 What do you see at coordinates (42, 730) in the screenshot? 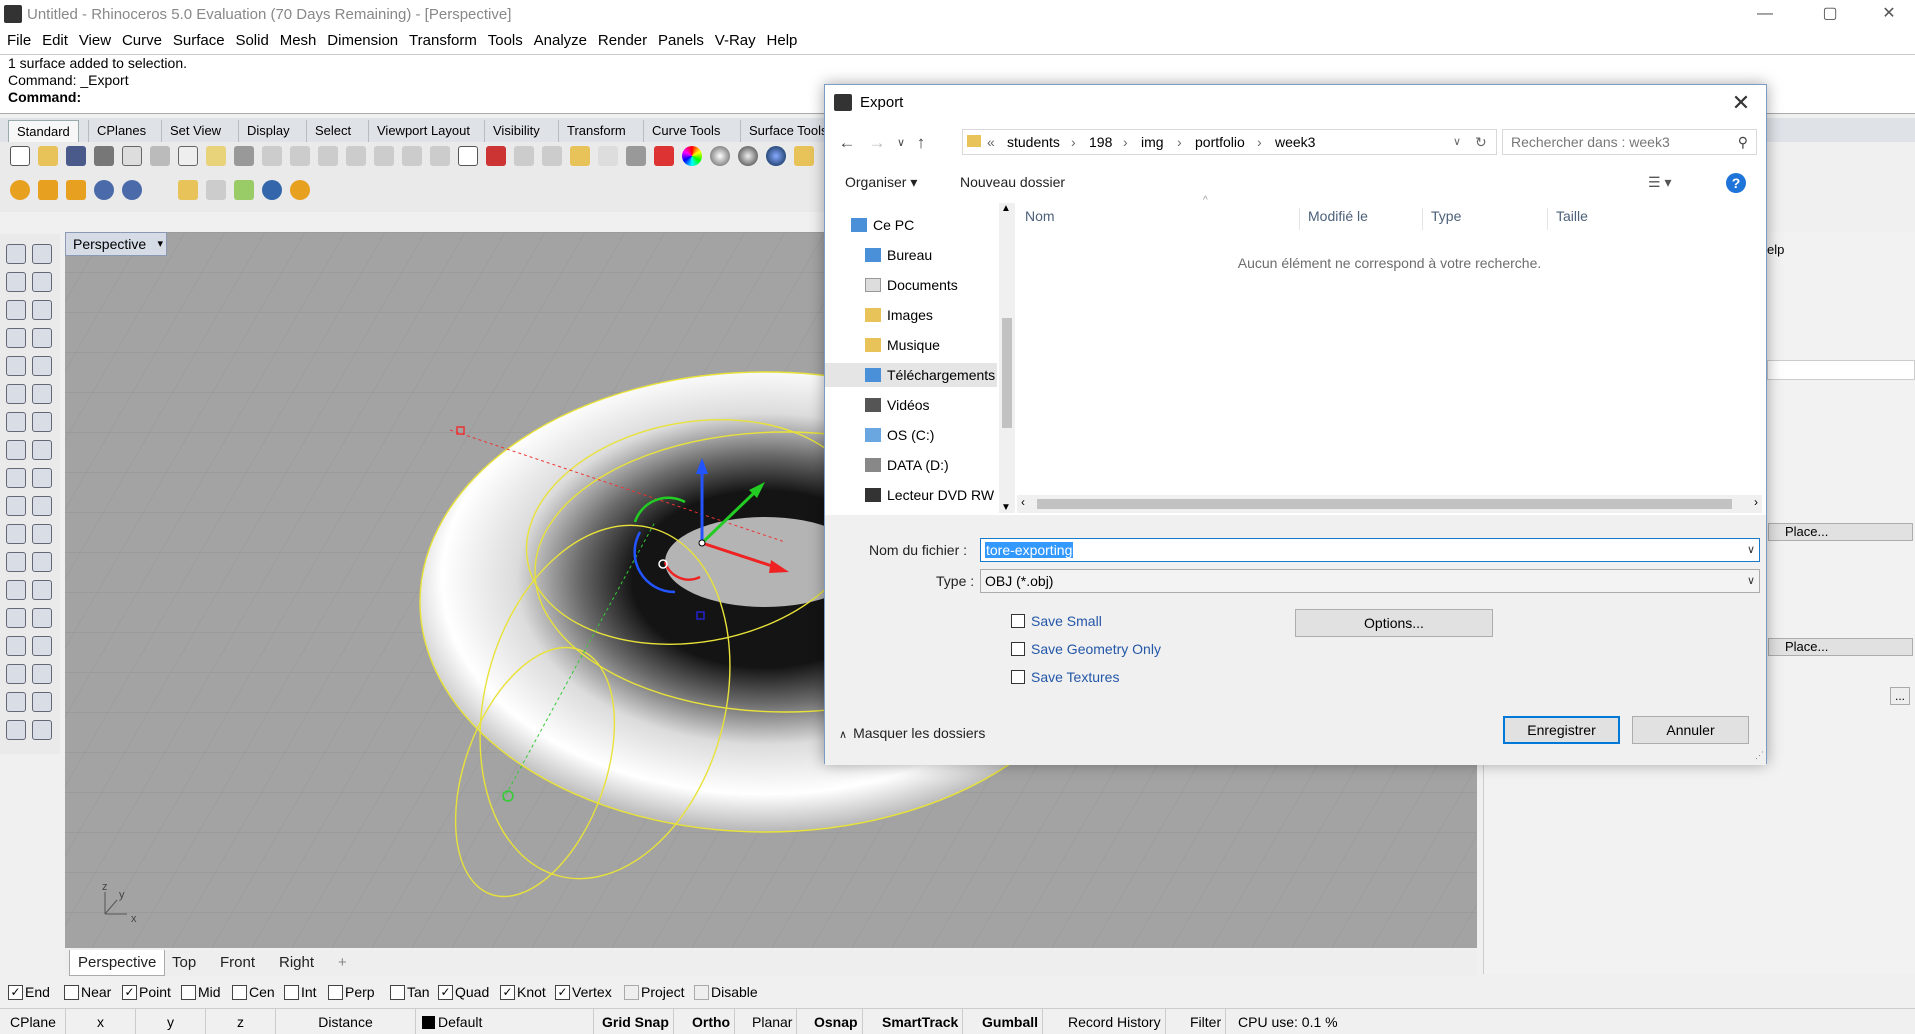
I see `light-icon` at bounding box center [42, 730].